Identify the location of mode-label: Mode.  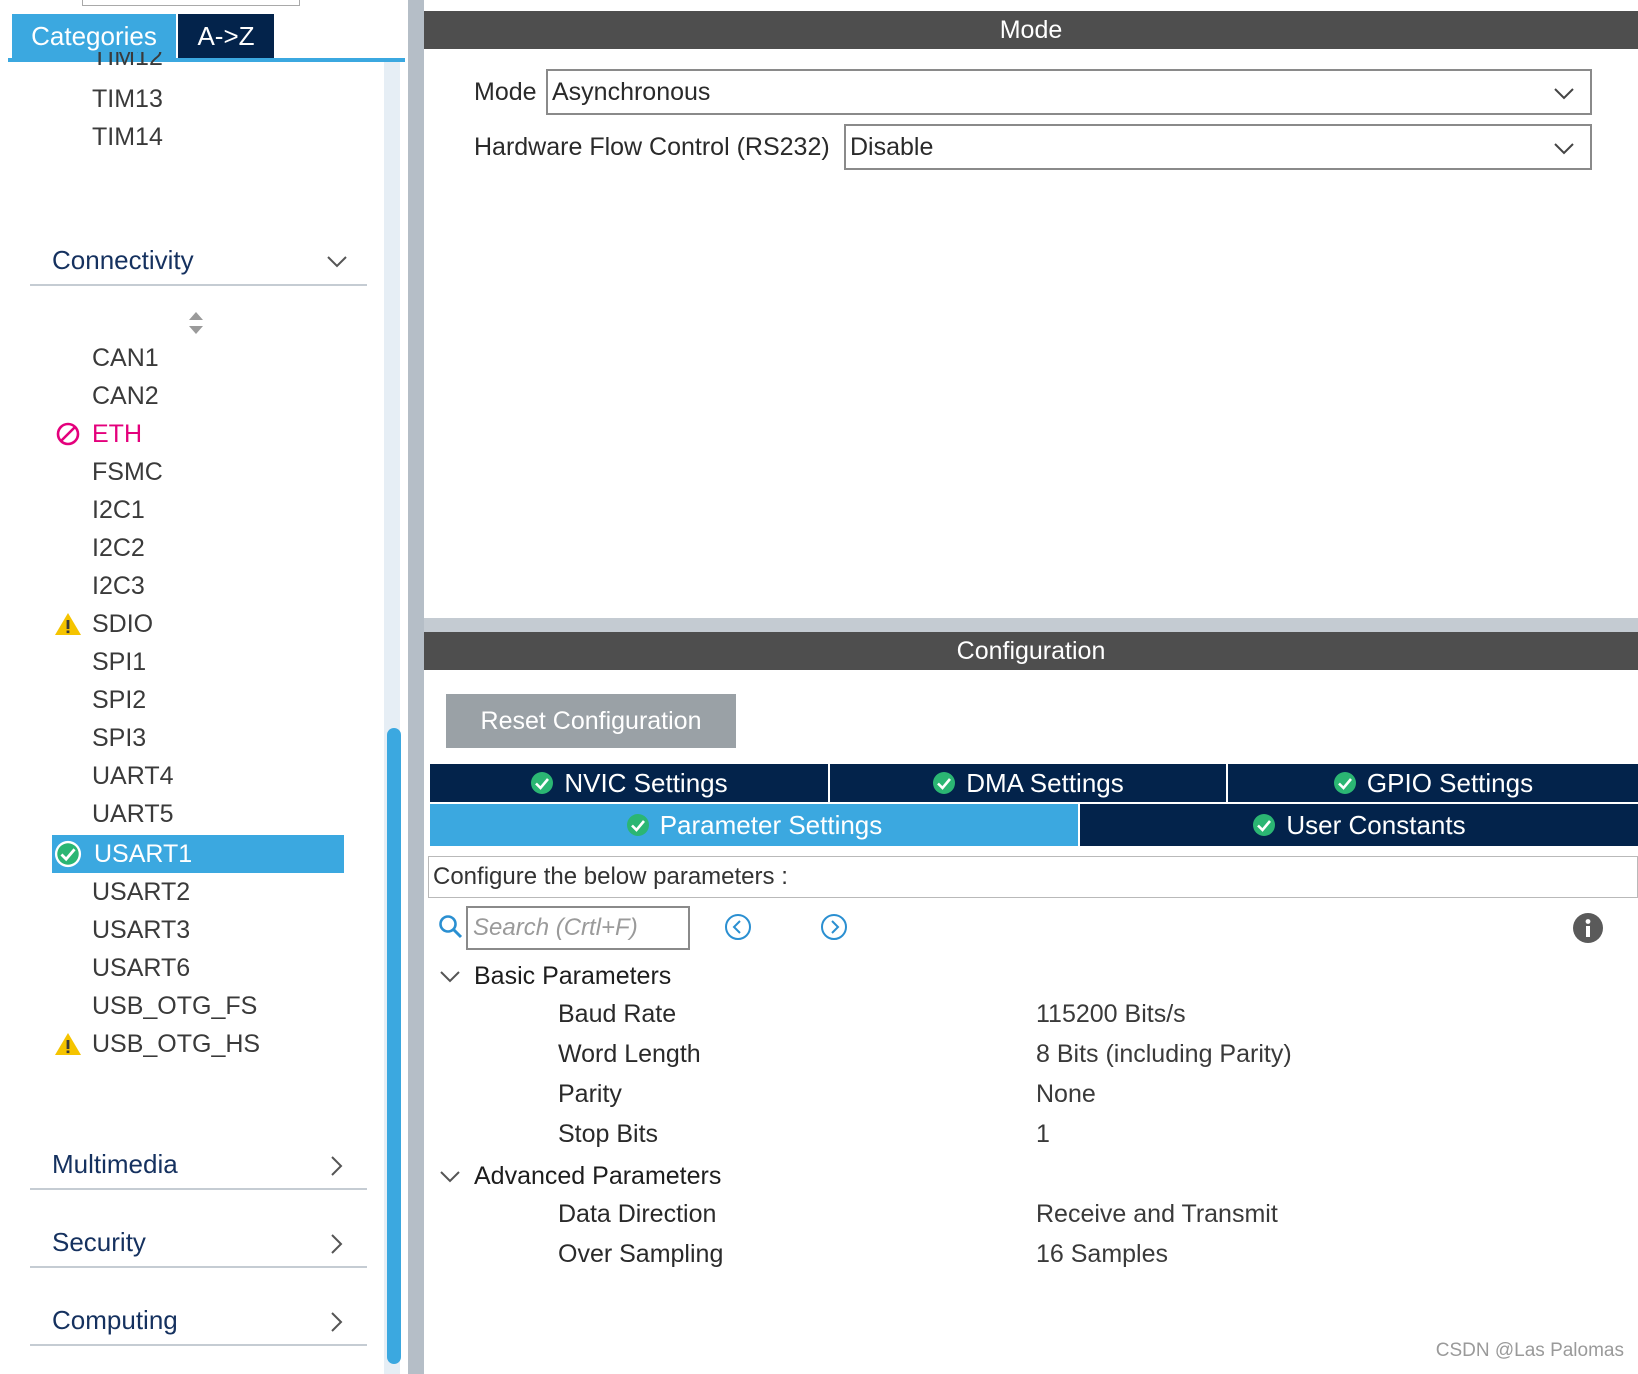
(505, 92).